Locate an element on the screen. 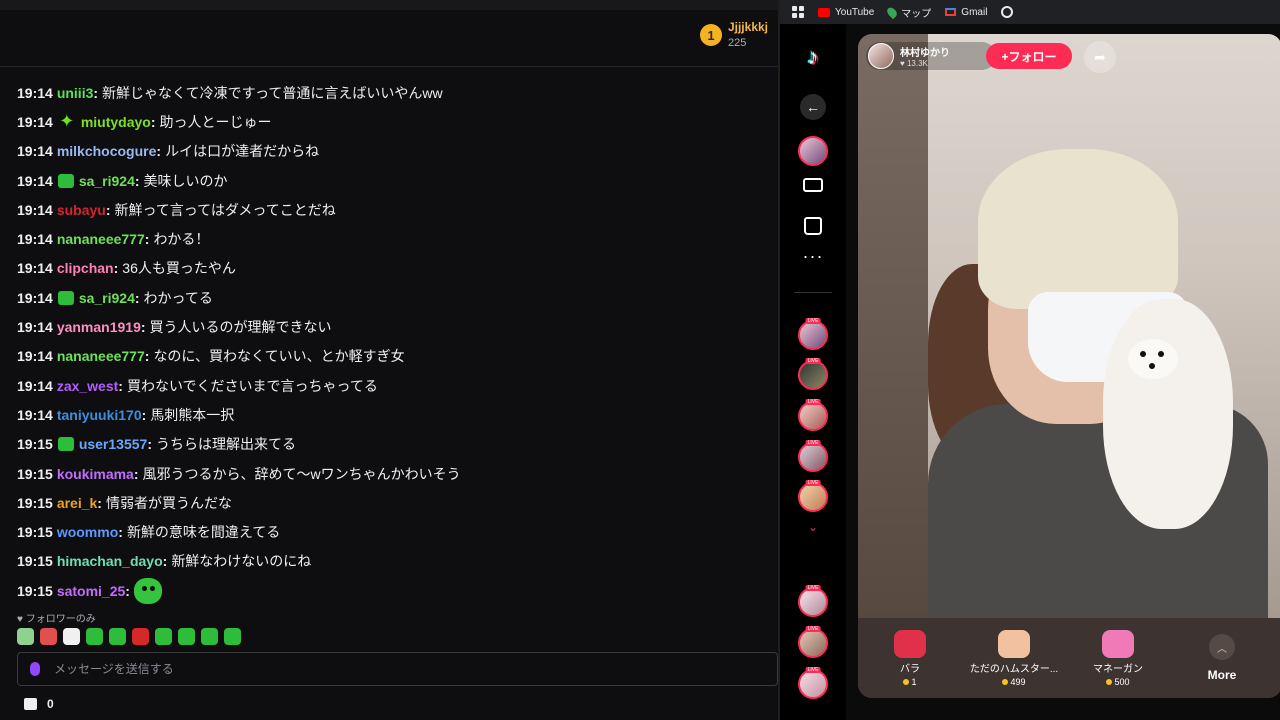 The height and width of the screenshot is (720, 1280). video-camera-icon is located at coordinates (813, 185).